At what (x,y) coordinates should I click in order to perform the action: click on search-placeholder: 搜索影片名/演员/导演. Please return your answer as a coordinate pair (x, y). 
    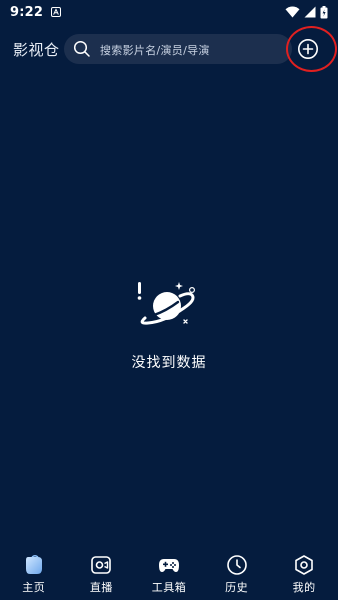
    Looking at the image, I should click on (155, 50).